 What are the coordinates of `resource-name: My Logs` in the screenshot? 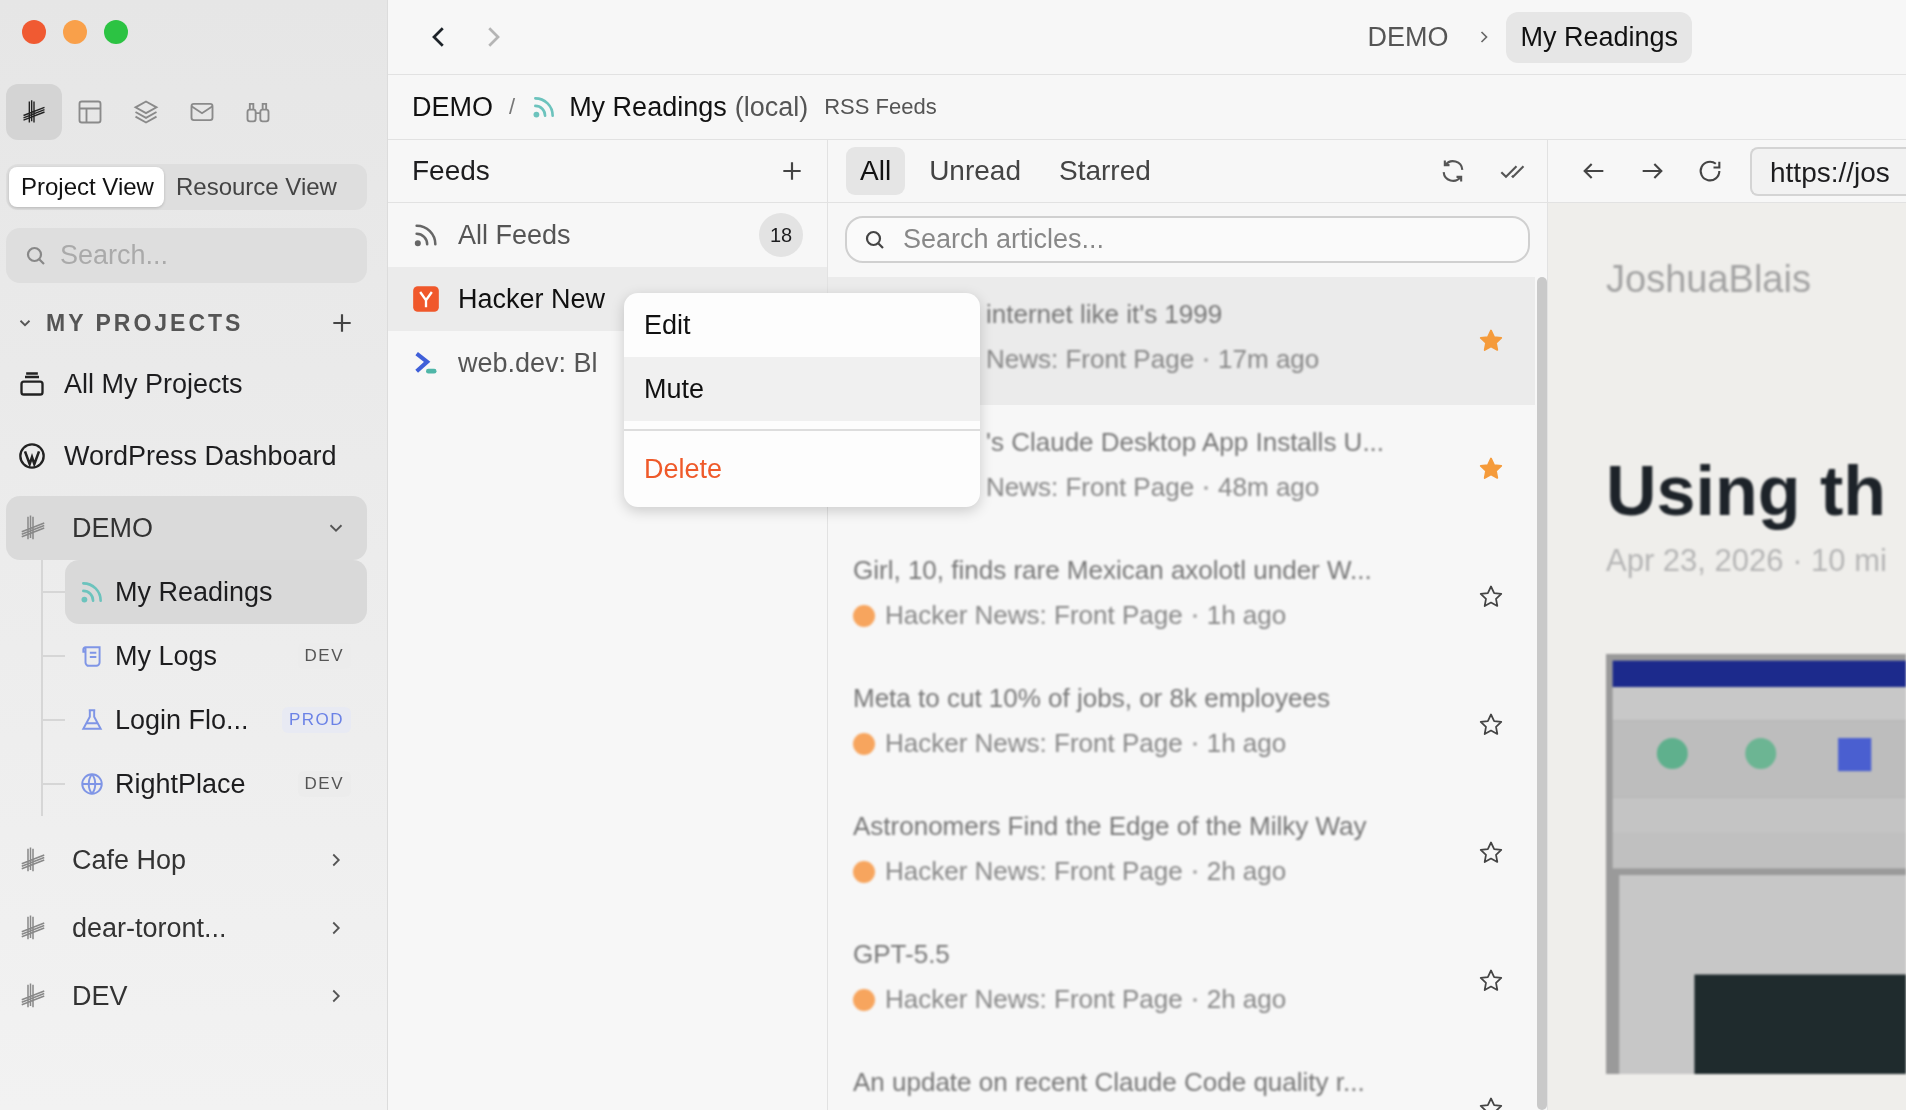 It's located at (167, 656).